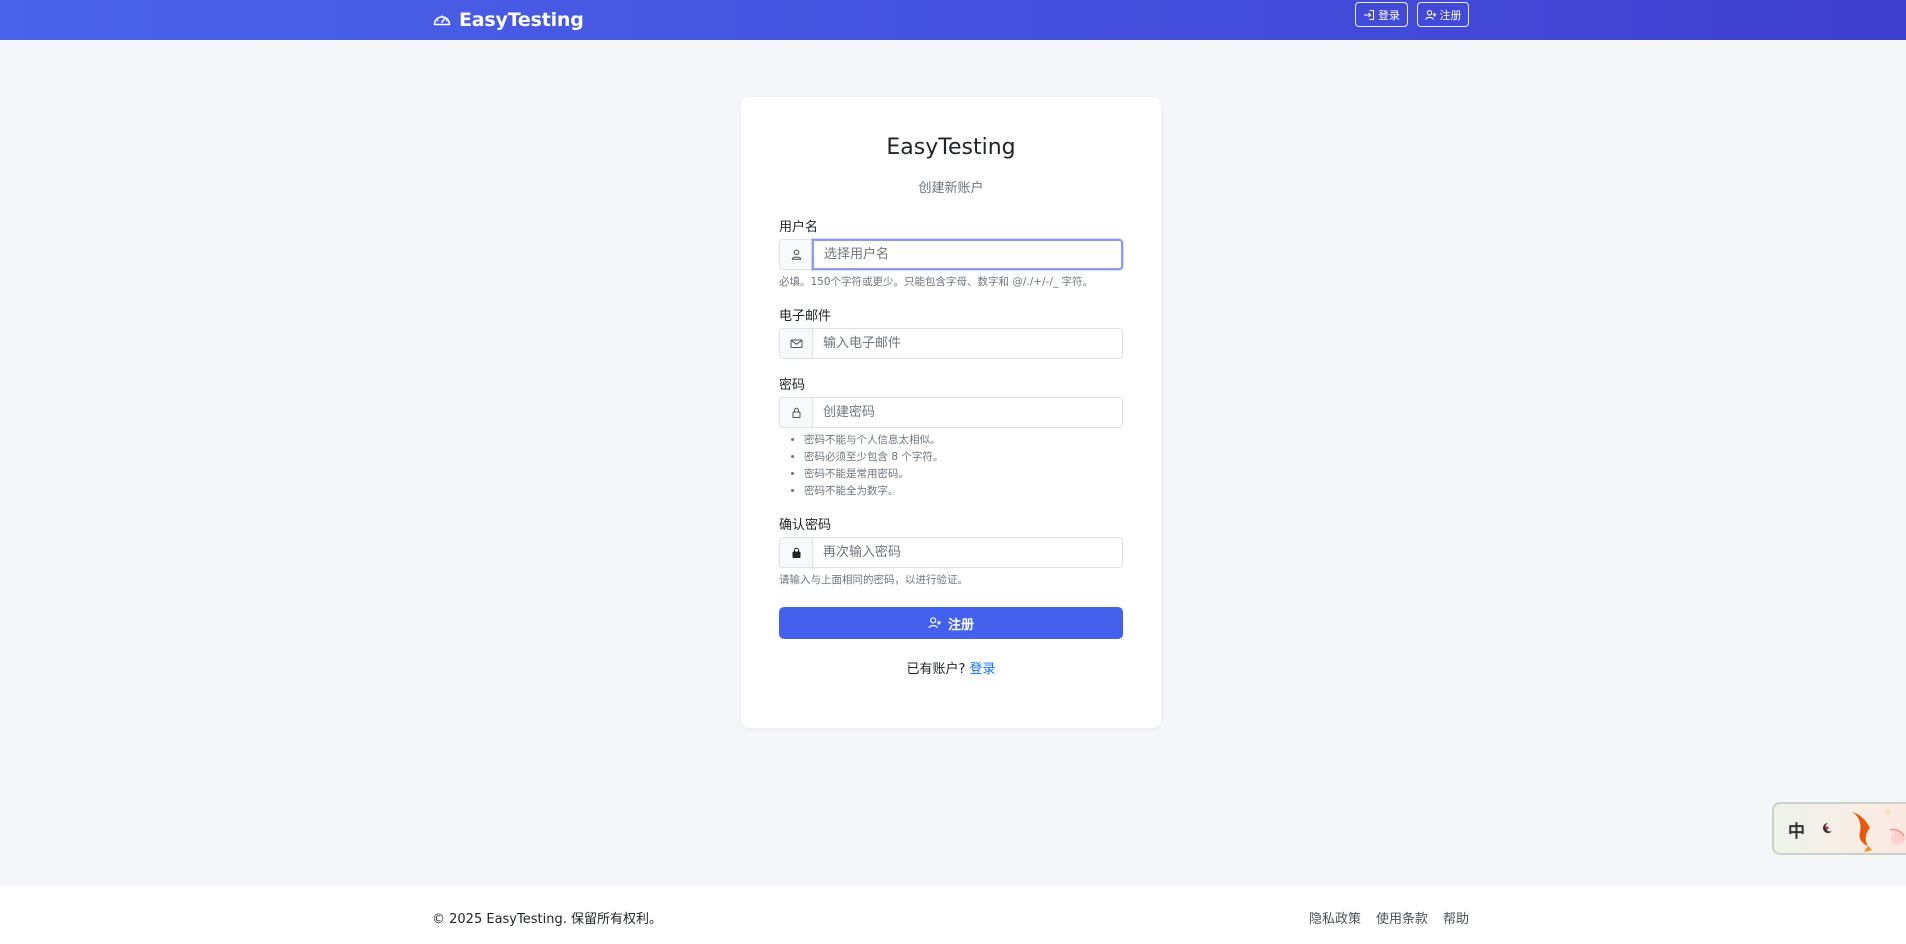 Image resolution: width=1906 pixels, height=944 pixels. I want to click on nav-login-label: 登录, so click(1389, 15).